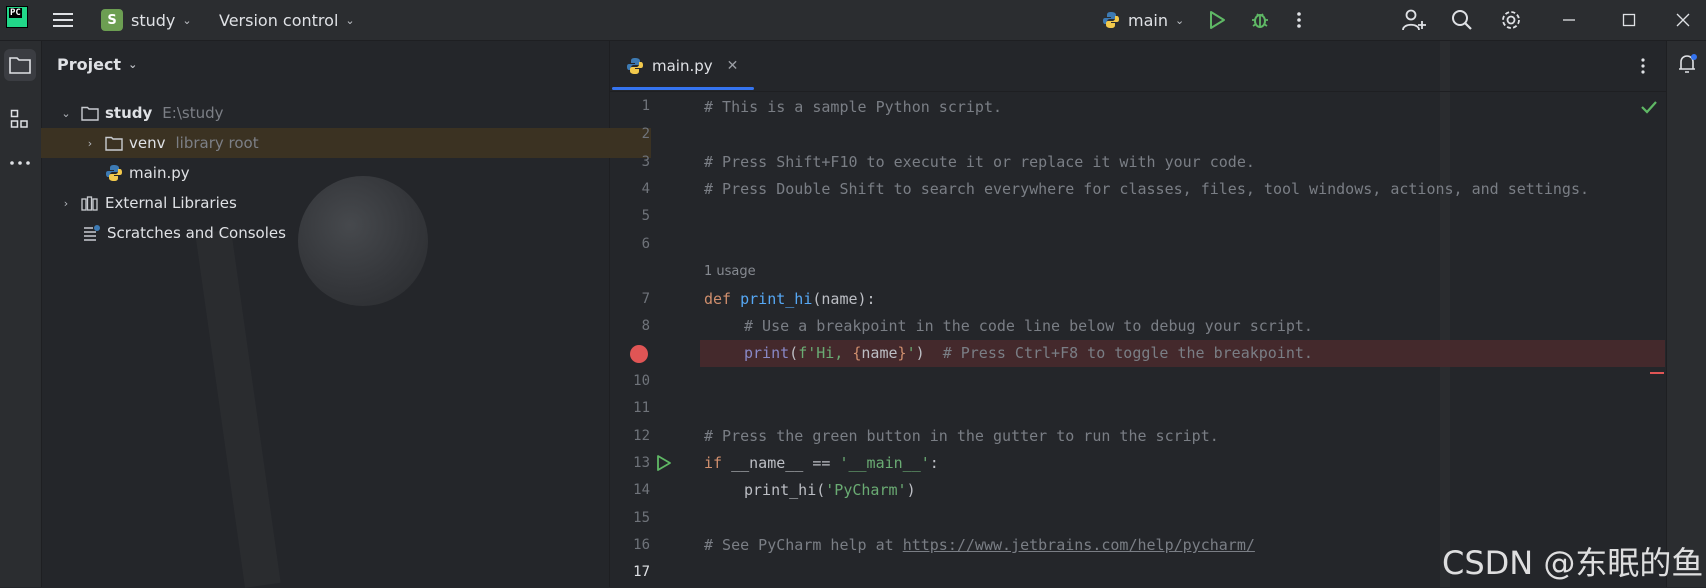  I want to click on breakpoint-icon, so click(639, 354).